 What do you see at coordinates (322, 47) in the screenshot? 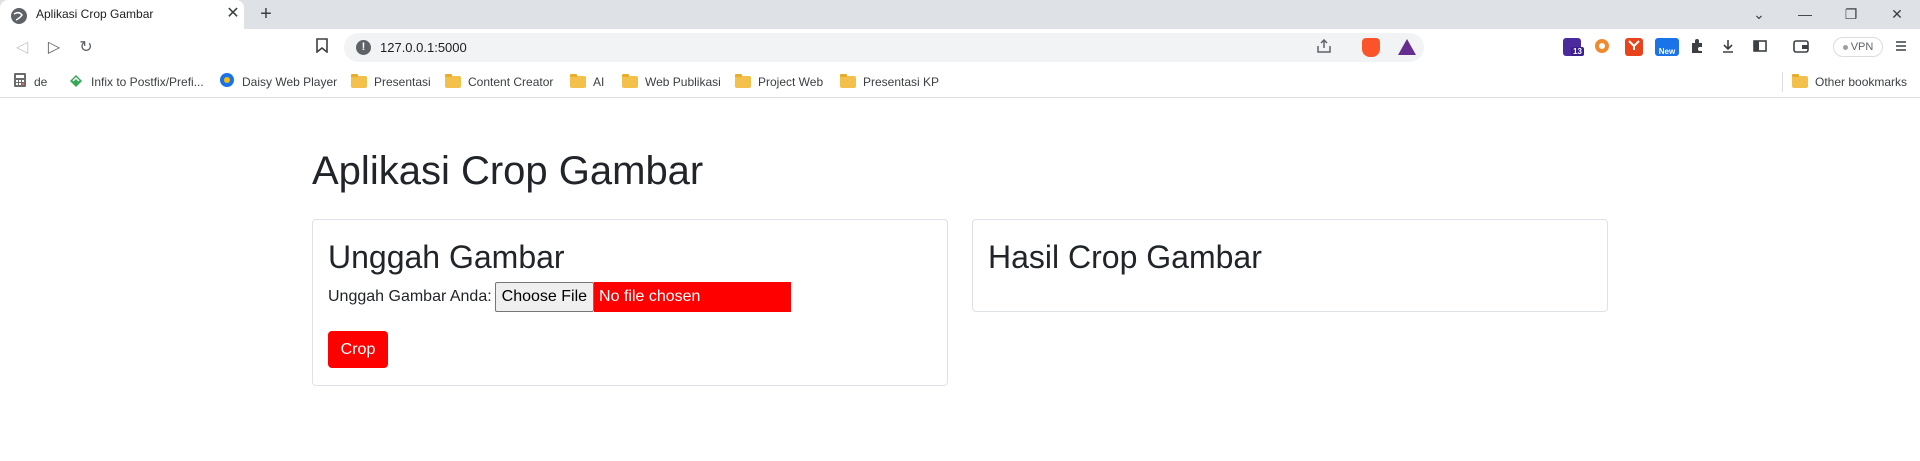
I see `bookmark-icon` at bounding box center [322, 47].